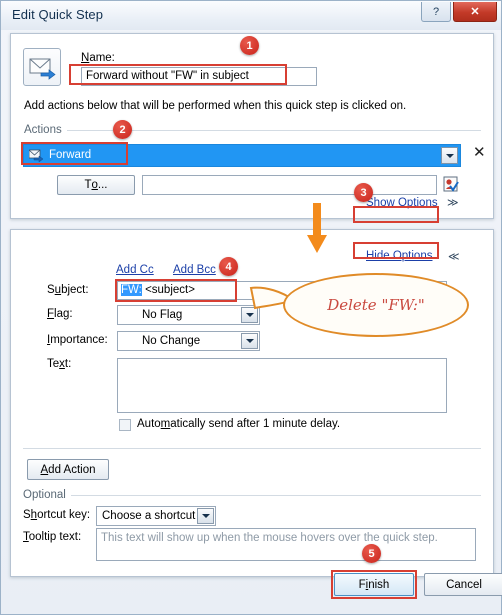  What do you see at coordinates (205, 516) in the screenshot?
I see `shortcut-dropdown-arrow` at bounding box center [205, 516].